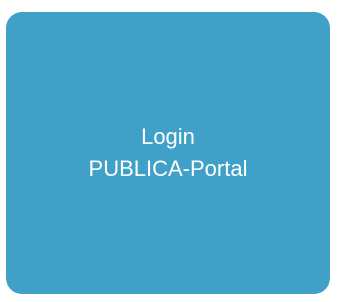 This screenshot has width=337, height=302. I want to click on tile-label-portal: PUBLICA-Portal, so click(168, 168).